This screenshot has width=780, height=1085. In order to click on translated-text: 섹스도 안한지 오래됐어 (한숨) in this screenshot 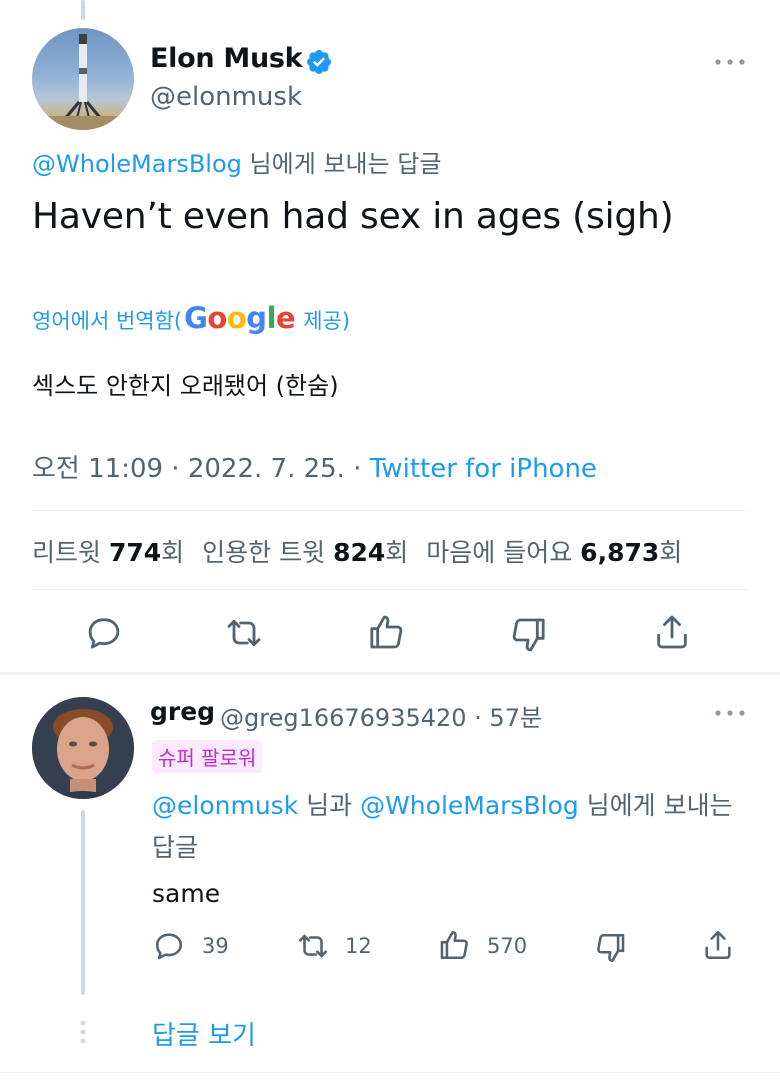, I will do `click(185, 386)`.